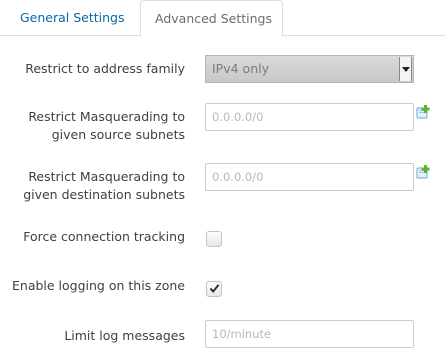 This screenshot has height=359, width=445. Describe the element at coordinates (214, 239) in the screenshot. I see `conntrack-checkbox` at that location.